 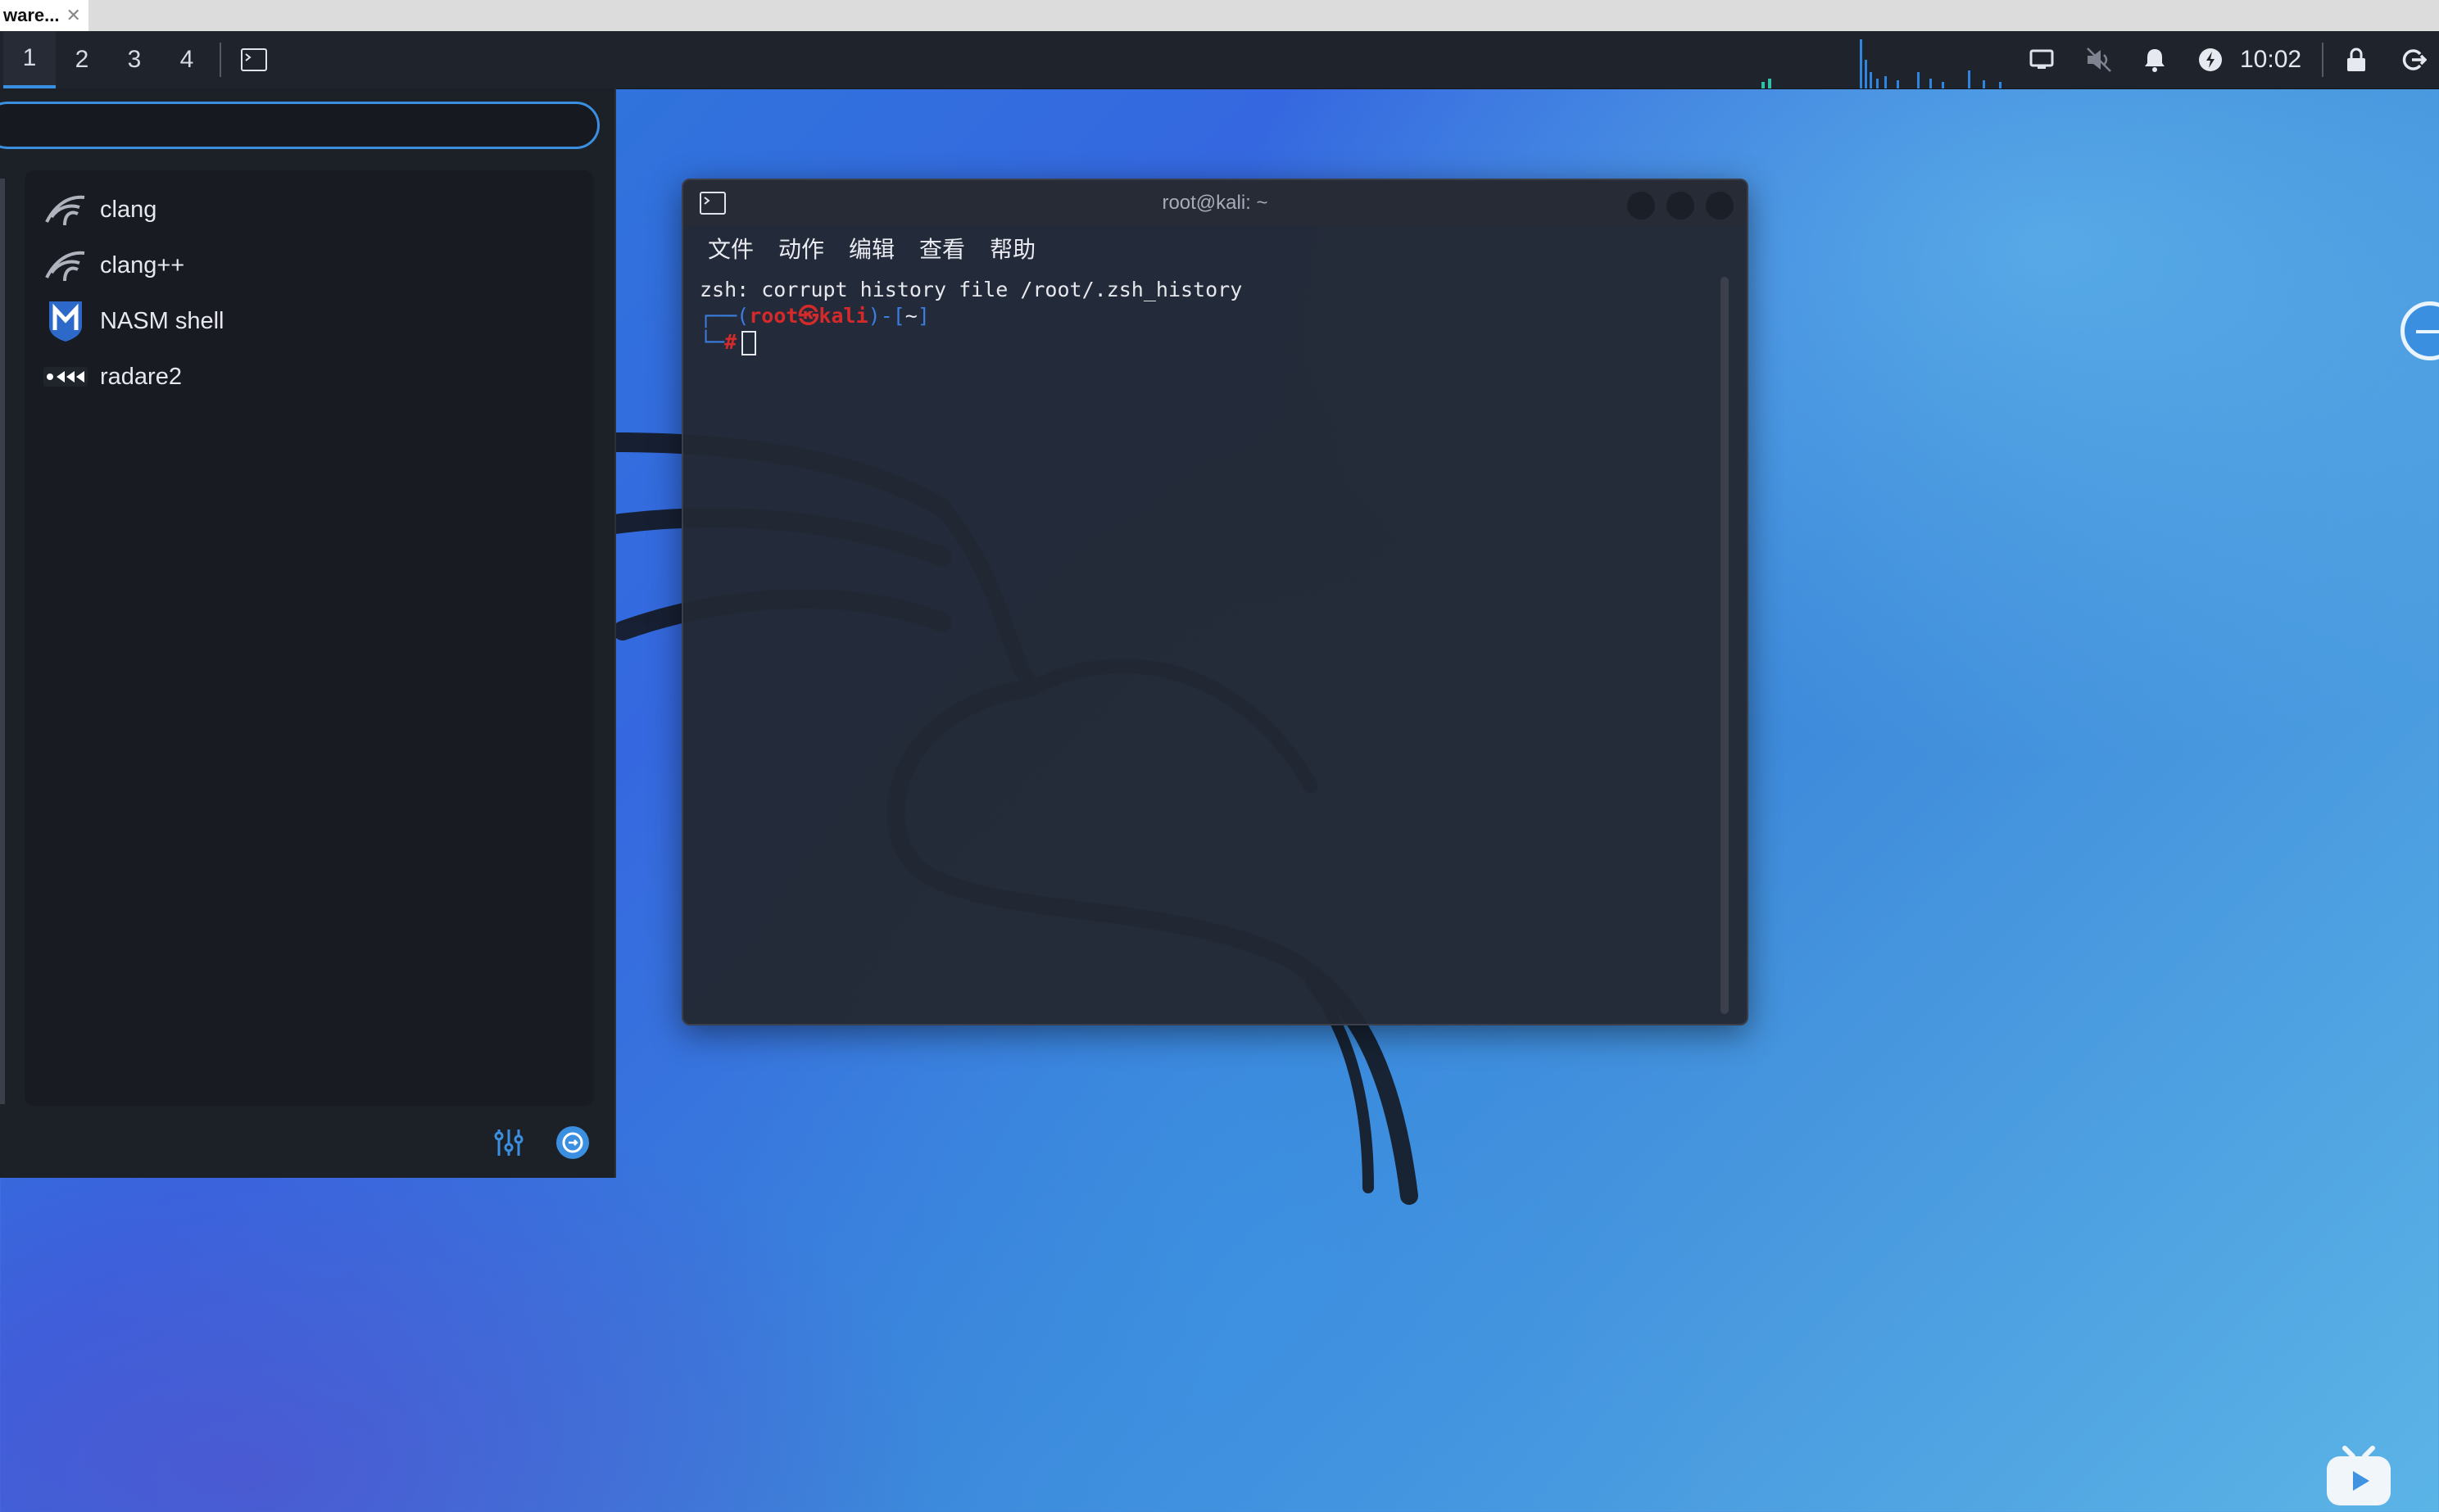 What do you see at coordinates (731, 249) in the screenshot?
I see `menu-file: 文件` at bounding box center [731, 249].